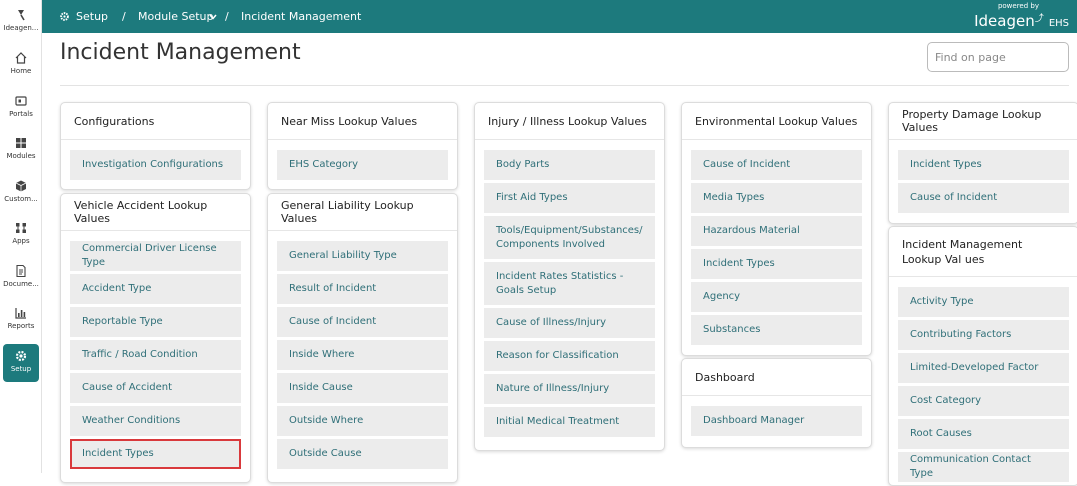 This screenshot has width=1077, height=486. I want to click on sidebar-item-apps: Apps, so click(21, 241).